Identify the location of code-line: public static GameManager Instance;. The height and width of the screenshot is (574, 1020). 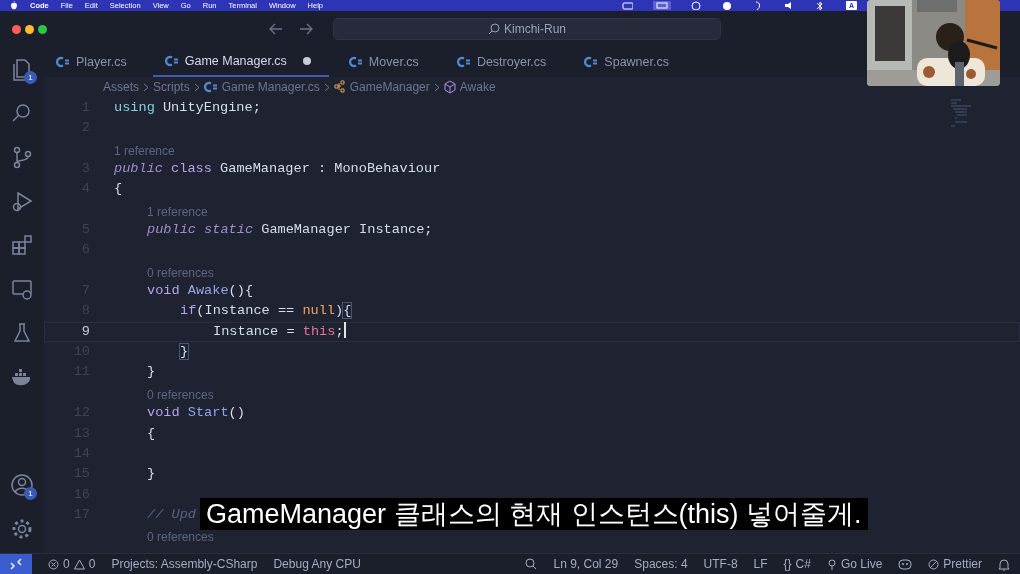
(290, 230).